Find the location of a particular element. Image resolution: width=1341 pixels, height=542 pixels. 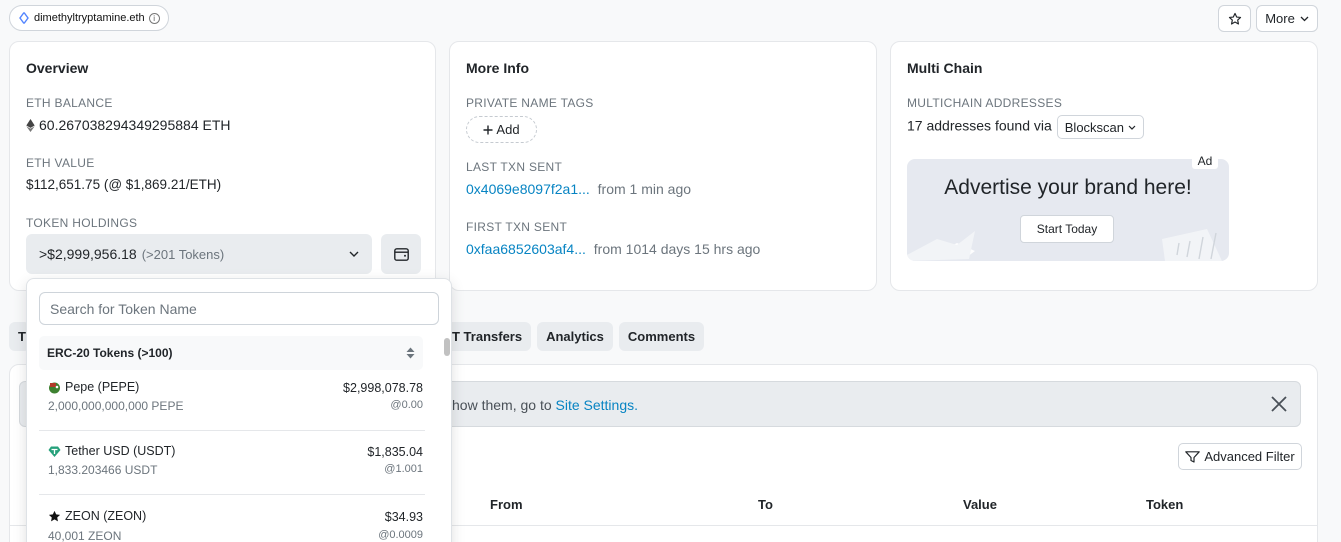

token-name: Tether USD (USDT) is located at coordinates (120, 451).